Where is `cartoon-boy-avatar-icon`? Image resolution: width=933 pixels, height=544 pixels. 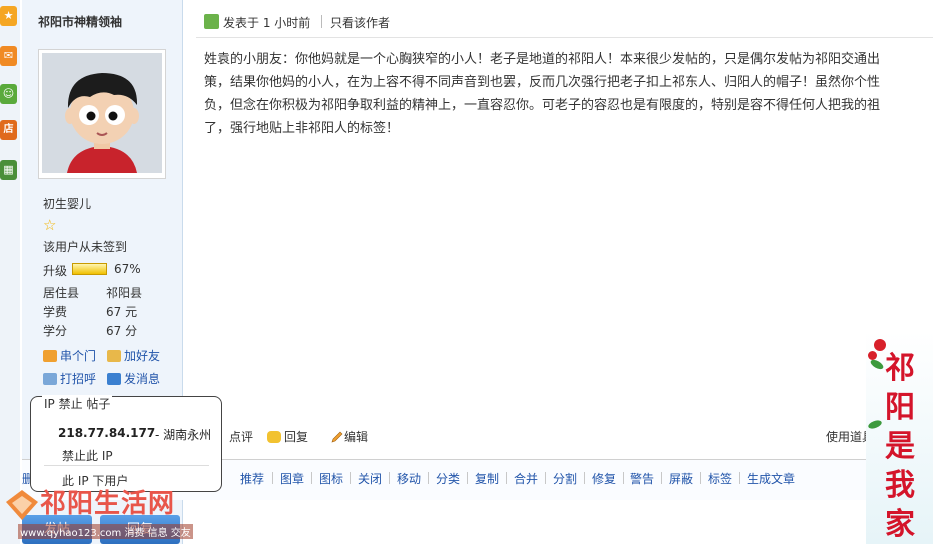 cartoon-boy-avatar-icon is located at coordinates (102, 113).